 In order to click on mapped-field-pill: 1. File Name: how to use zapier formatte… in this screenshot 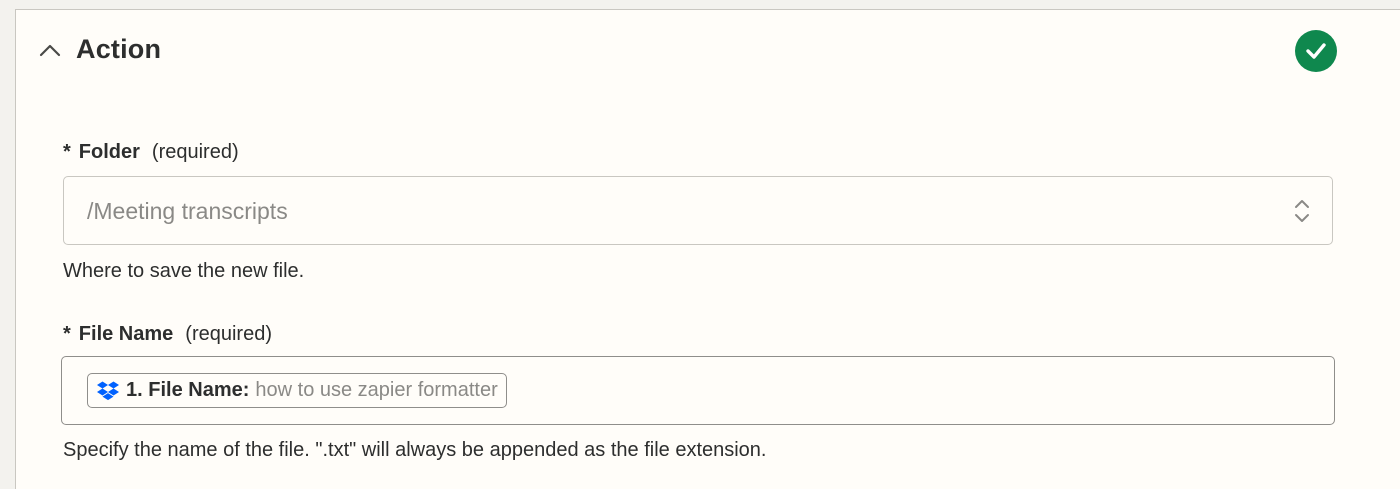, I will do `click(297, 390)`.